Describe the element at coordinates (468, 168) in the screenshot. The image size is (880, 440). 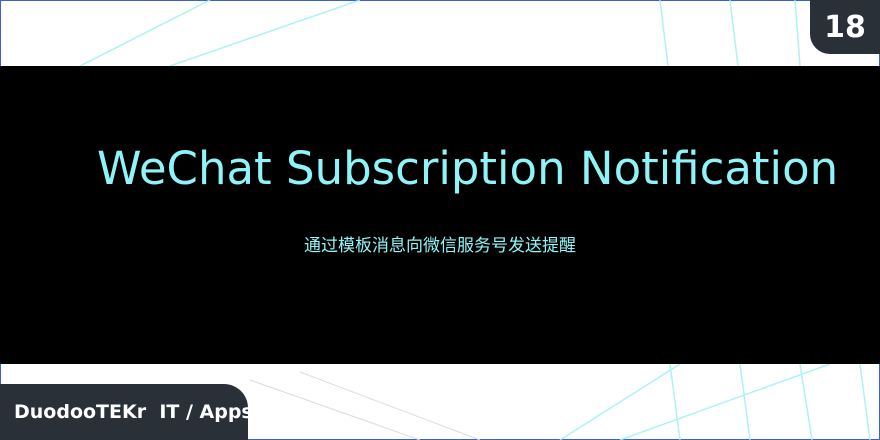
I see `slide-title: WeChat Subscription Notification` at that location.